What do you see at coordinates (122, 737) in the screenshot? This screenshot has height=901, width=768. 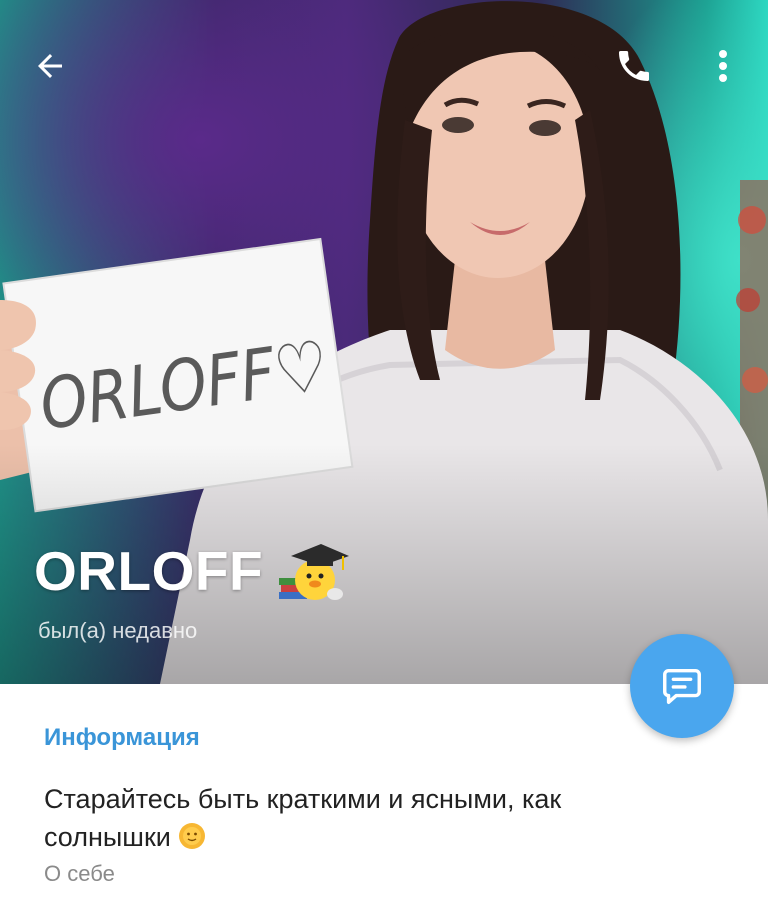 I see `info-section-title: Информация` at bounding box center [122, 737].